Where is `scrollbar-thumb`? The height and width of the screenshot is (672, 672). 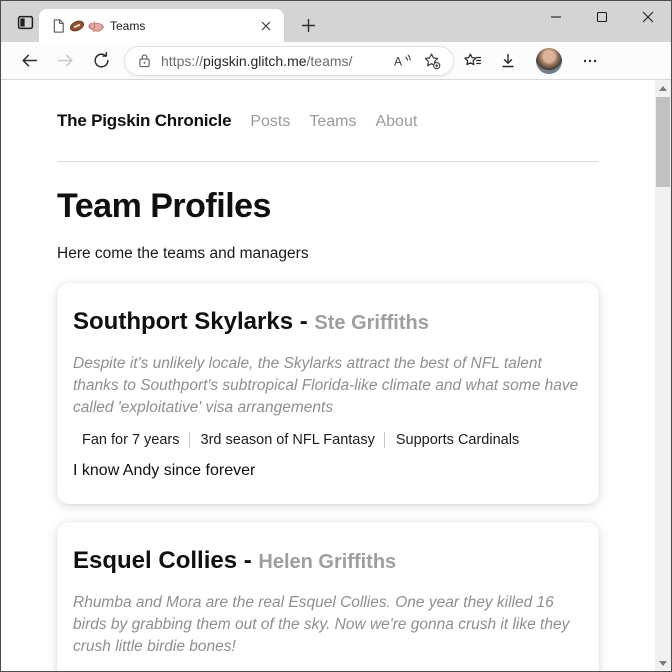 scrollbar-thumb is located at coordinates (663, 142).